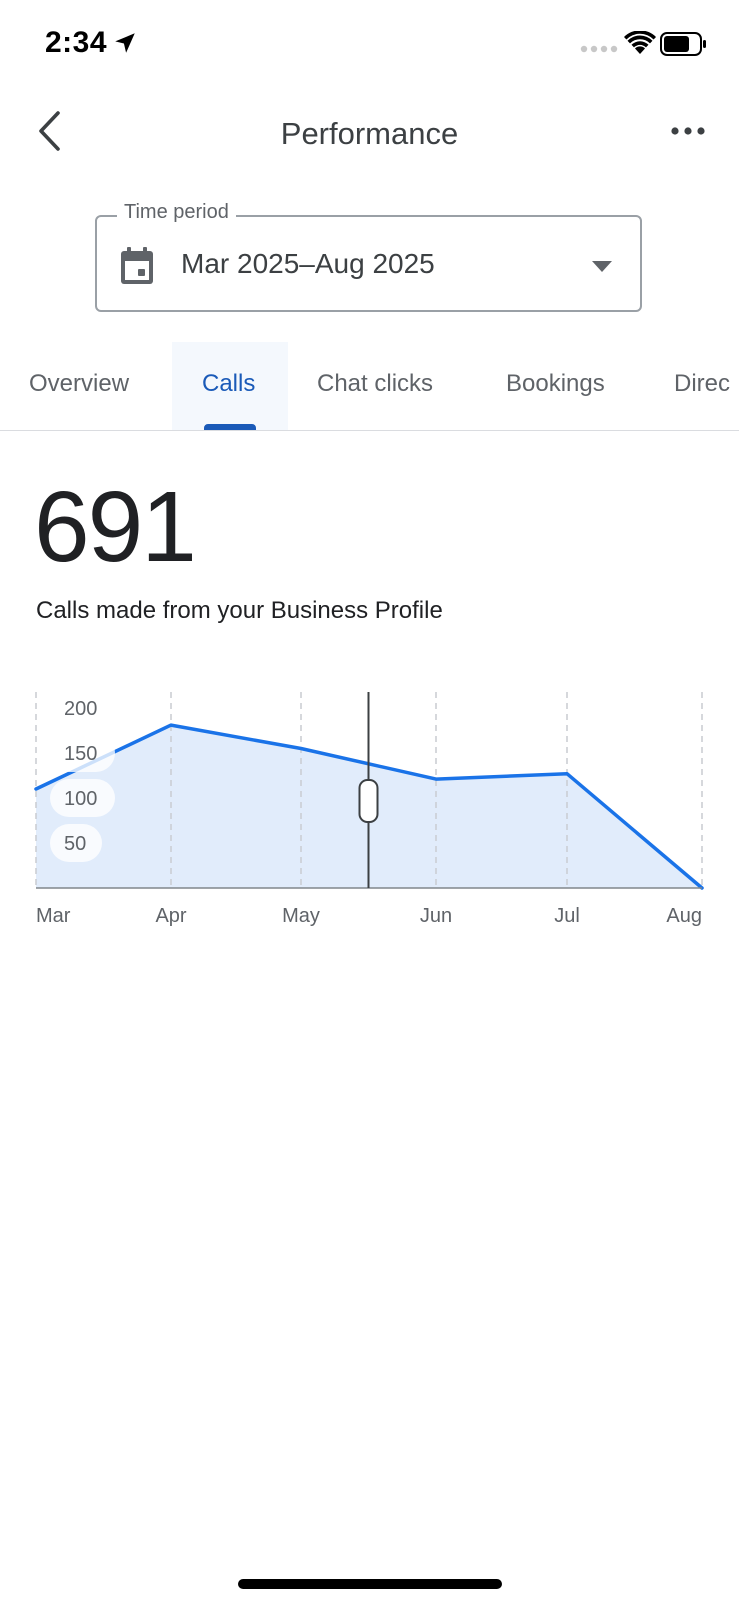  Describe the element at coordinates (80, 709) in the screenshot. I see `y-tick-label-200: 200` at that location.